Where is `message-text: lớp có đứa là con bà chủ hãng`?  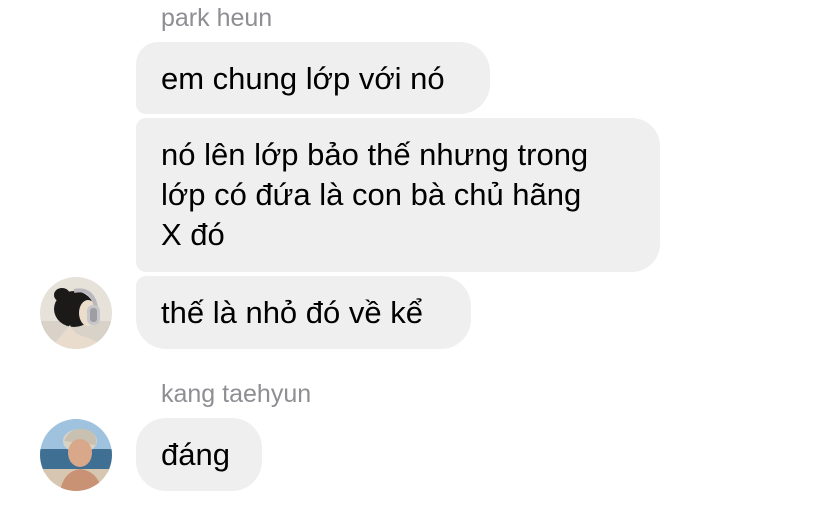
message-text: lớp có đứa là con bà chủ hãng is located at coordinates (371, 194).